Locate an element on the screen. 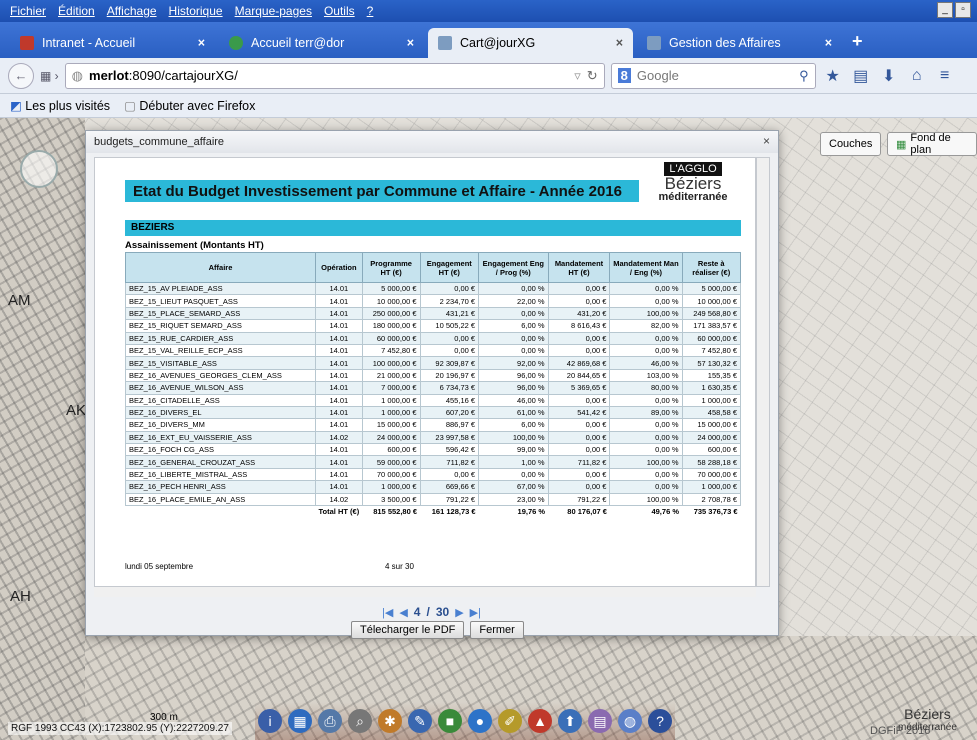  minimize-button: _ is located at coordinates (945, 10).